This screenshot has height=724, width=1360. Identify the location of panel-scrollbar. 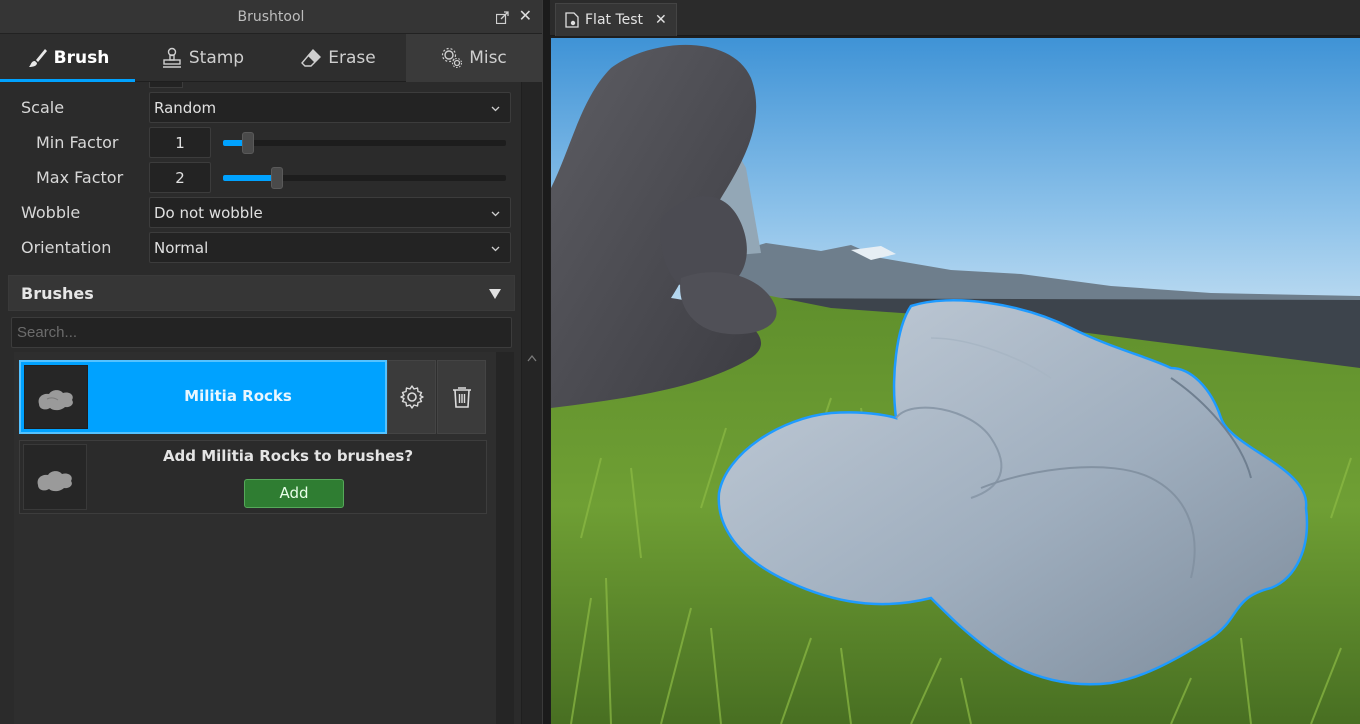
(531, 403).